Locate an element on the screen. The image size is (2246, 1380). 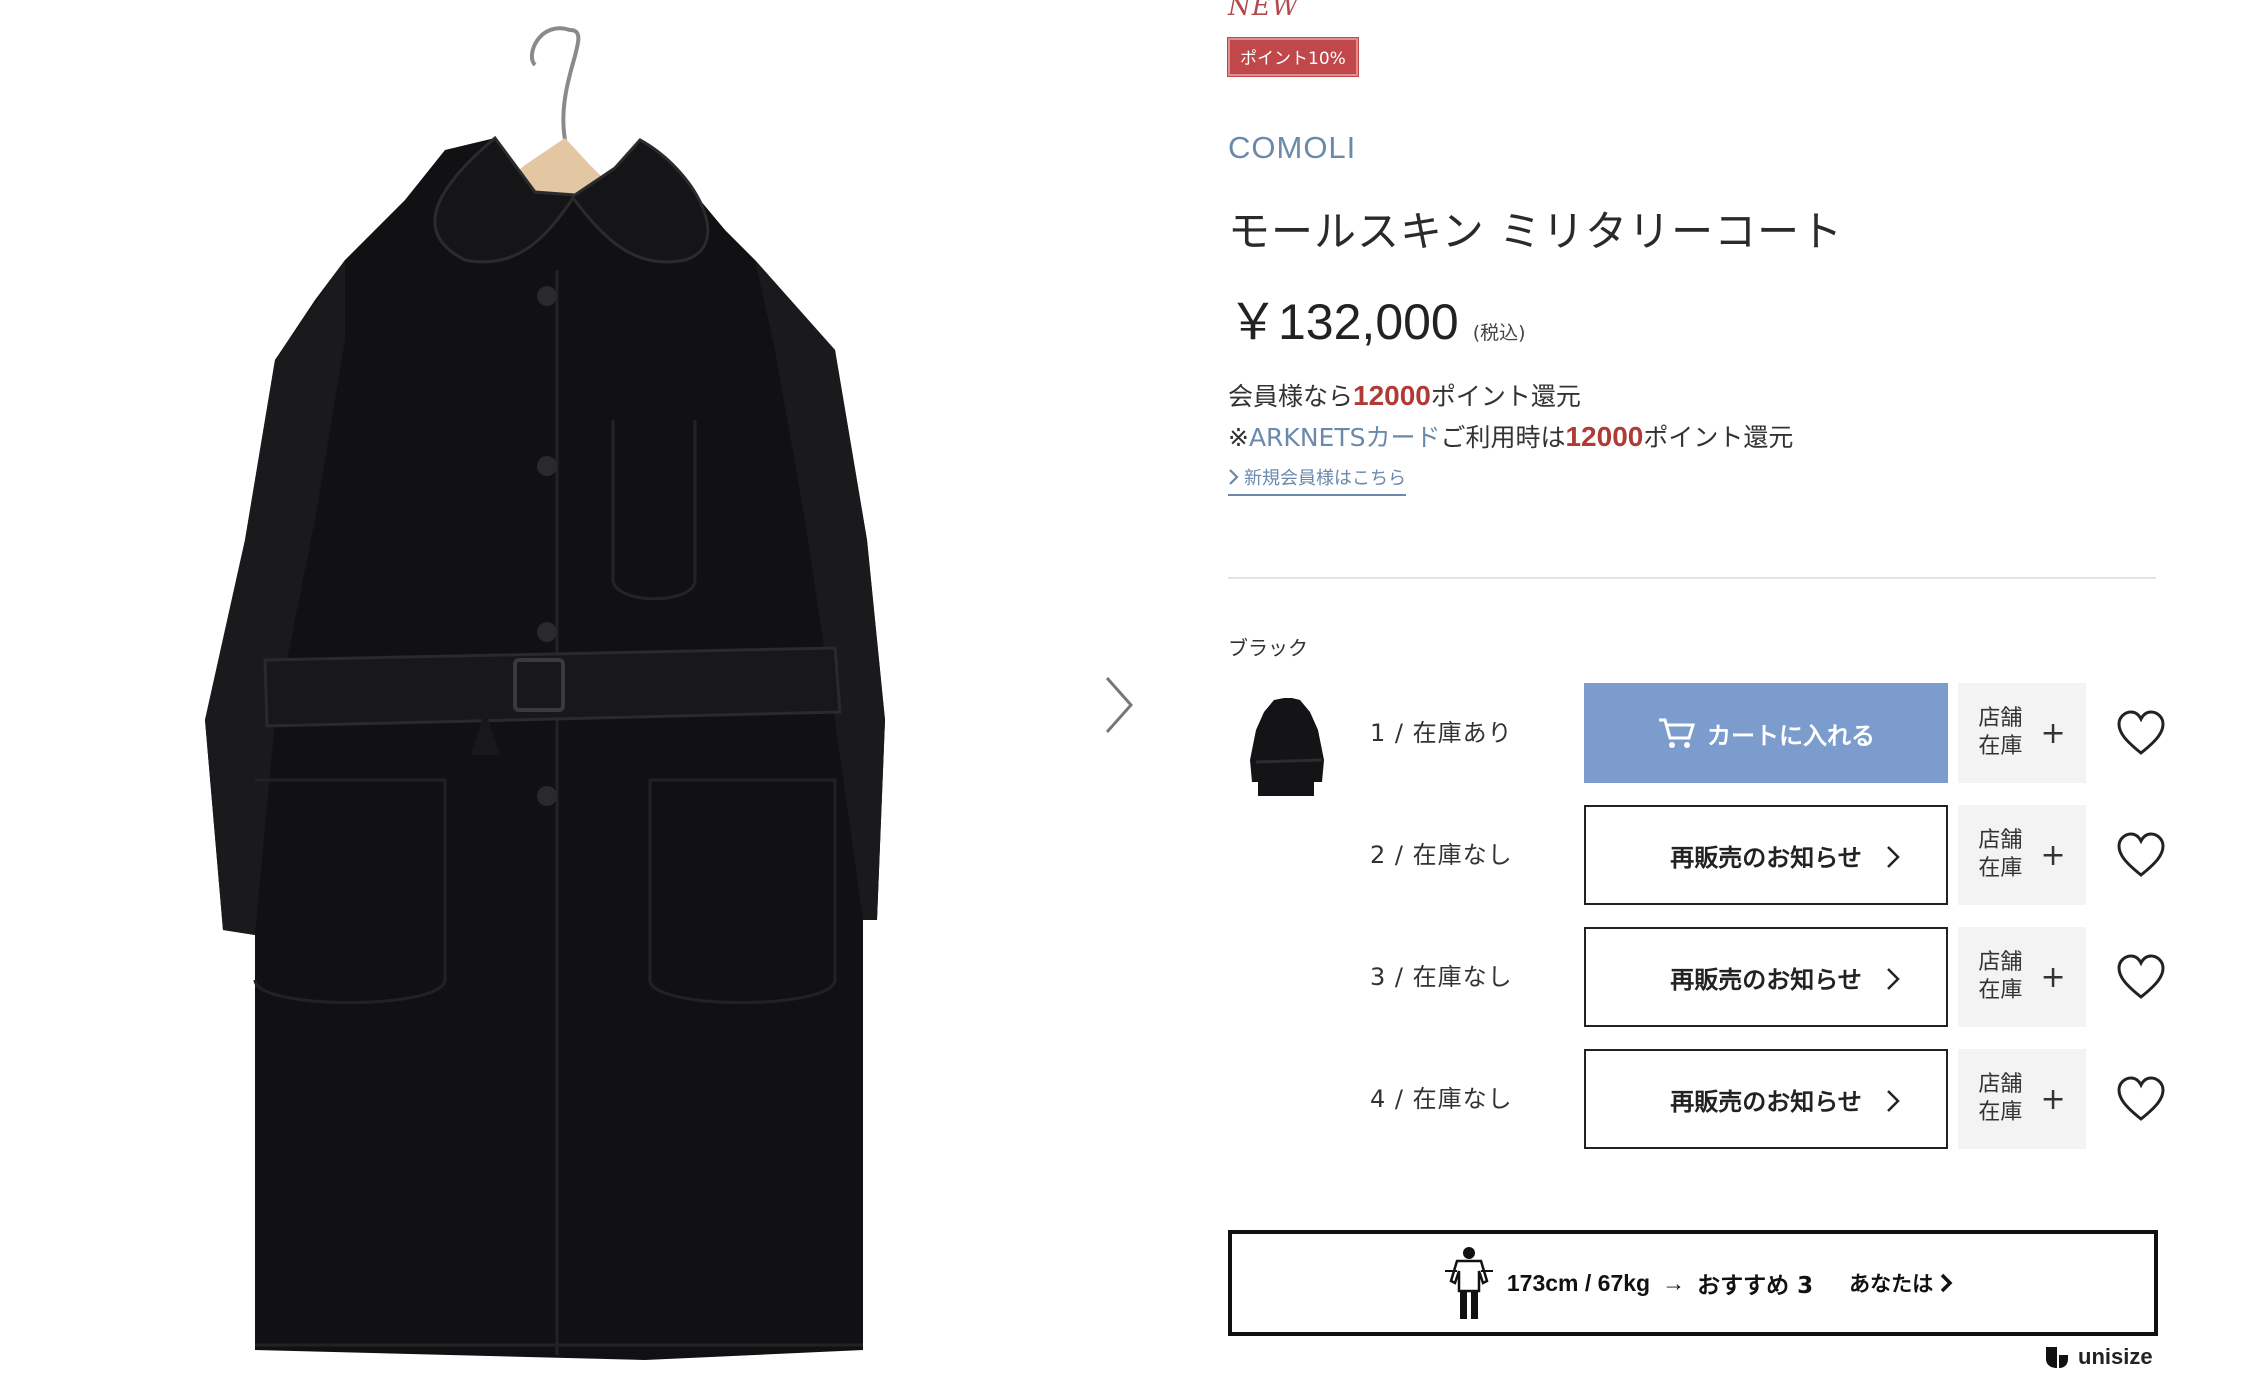
size-stock-label: 3 / 在庫なし is located at coordinates (1441, 977).